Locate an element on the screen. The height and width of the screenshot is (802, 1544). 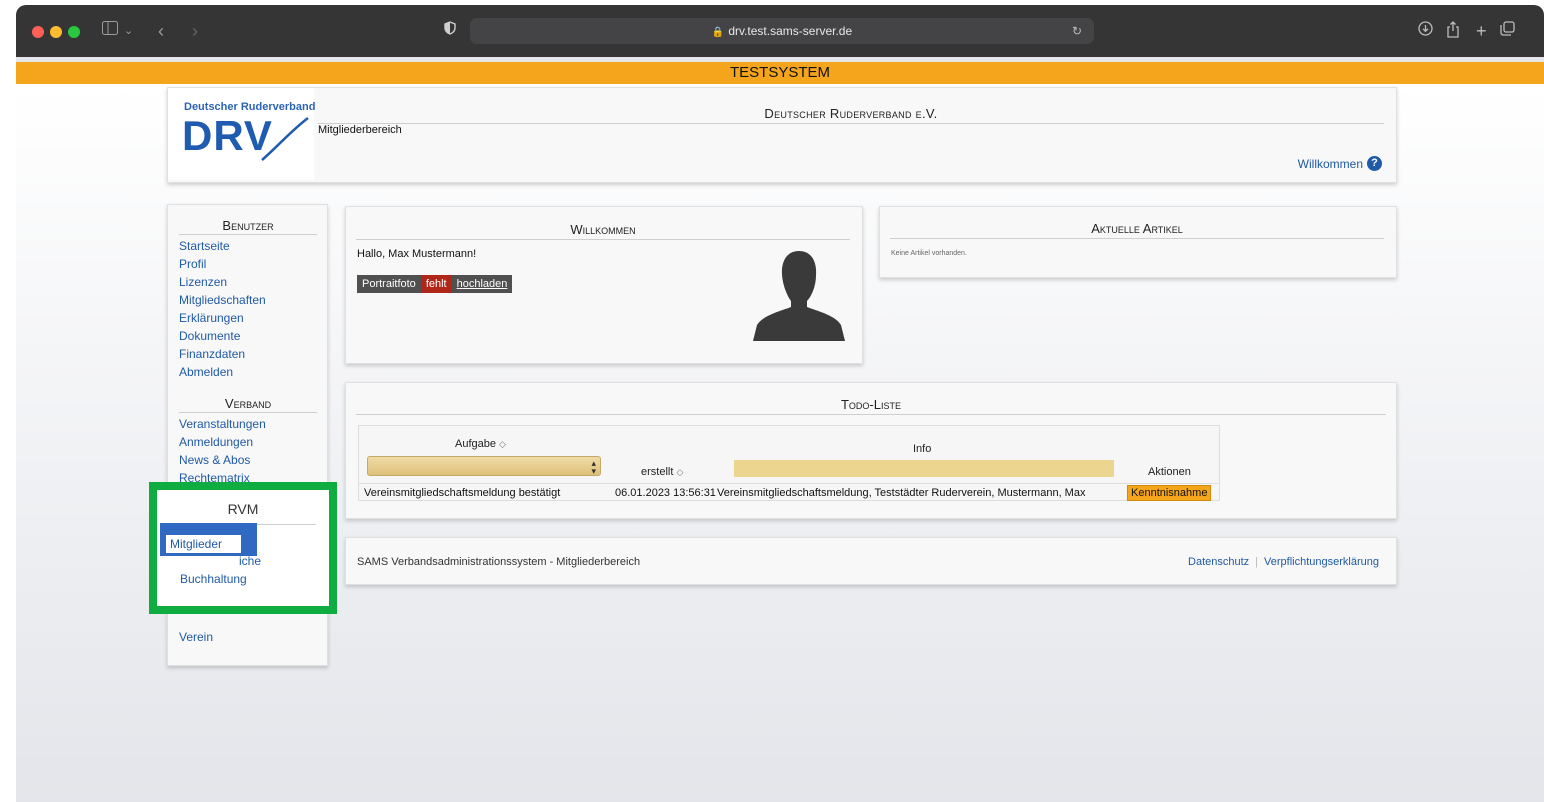
address-bar: 🔒 drv.test.sams-server.de ↻ is located at coordinates (782, 31).